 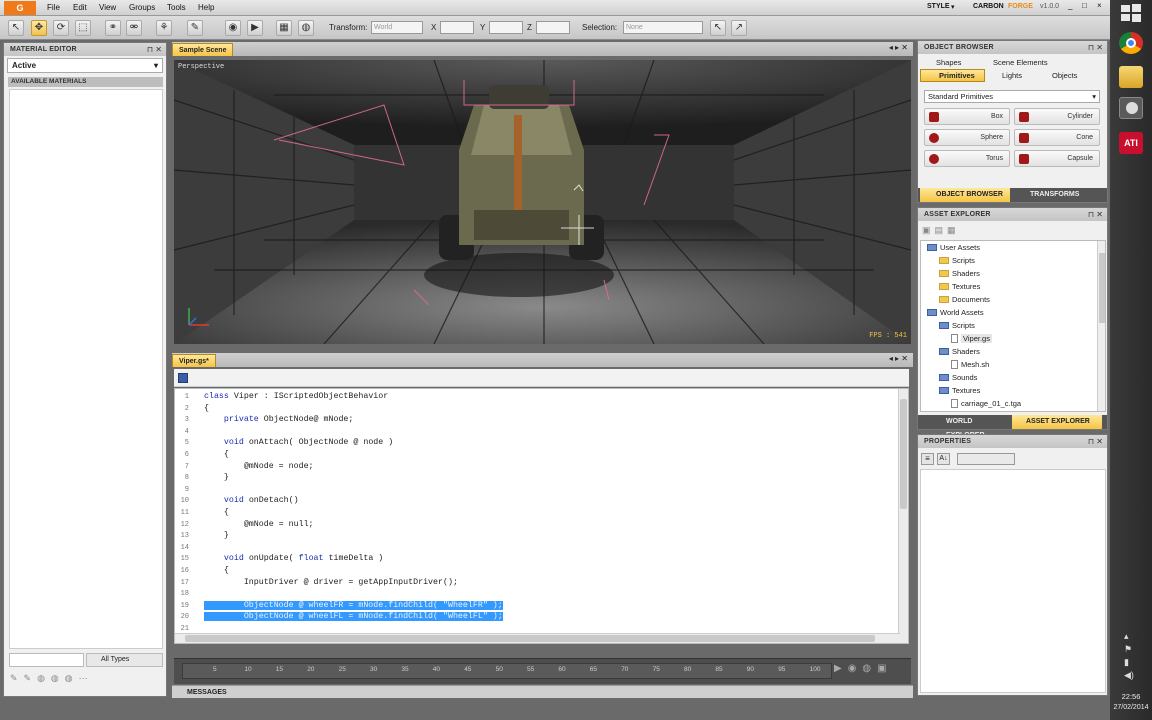 What do you see at coordinates (194, 360) in the screenshot?
I see `tab-viper-script: Viper.gs*` at bounding box center [194, 360].